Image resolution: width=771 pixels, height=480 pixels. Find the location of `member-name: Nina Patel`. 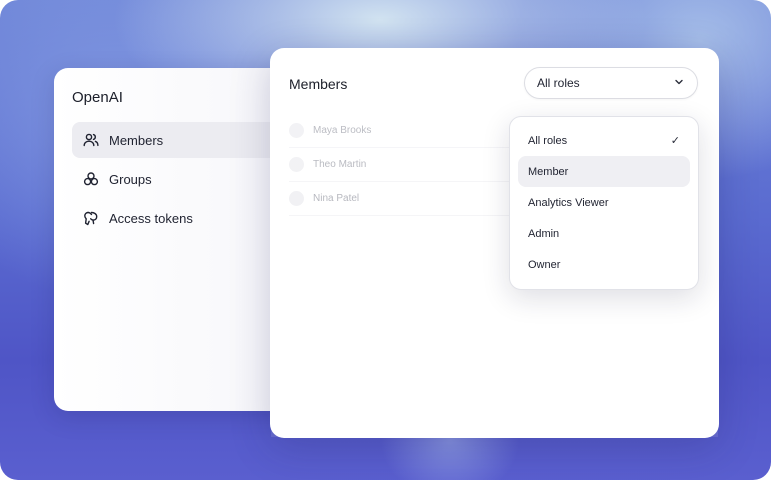

member-name: Nina Patel is located at coordinates (336, 198).